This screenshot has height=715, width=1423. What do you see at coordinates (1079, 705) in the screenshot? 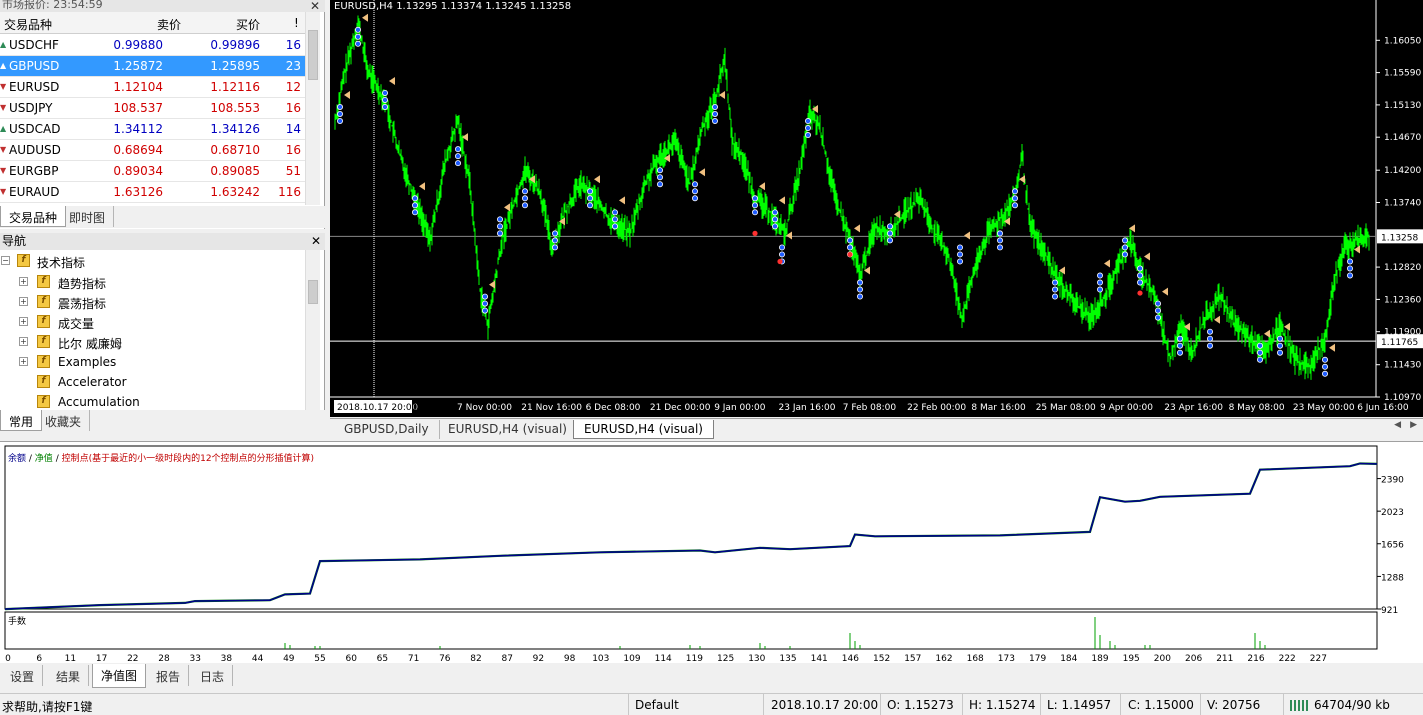
I see `status-low: L: 1.14957` at bounding box center [1079, 705].